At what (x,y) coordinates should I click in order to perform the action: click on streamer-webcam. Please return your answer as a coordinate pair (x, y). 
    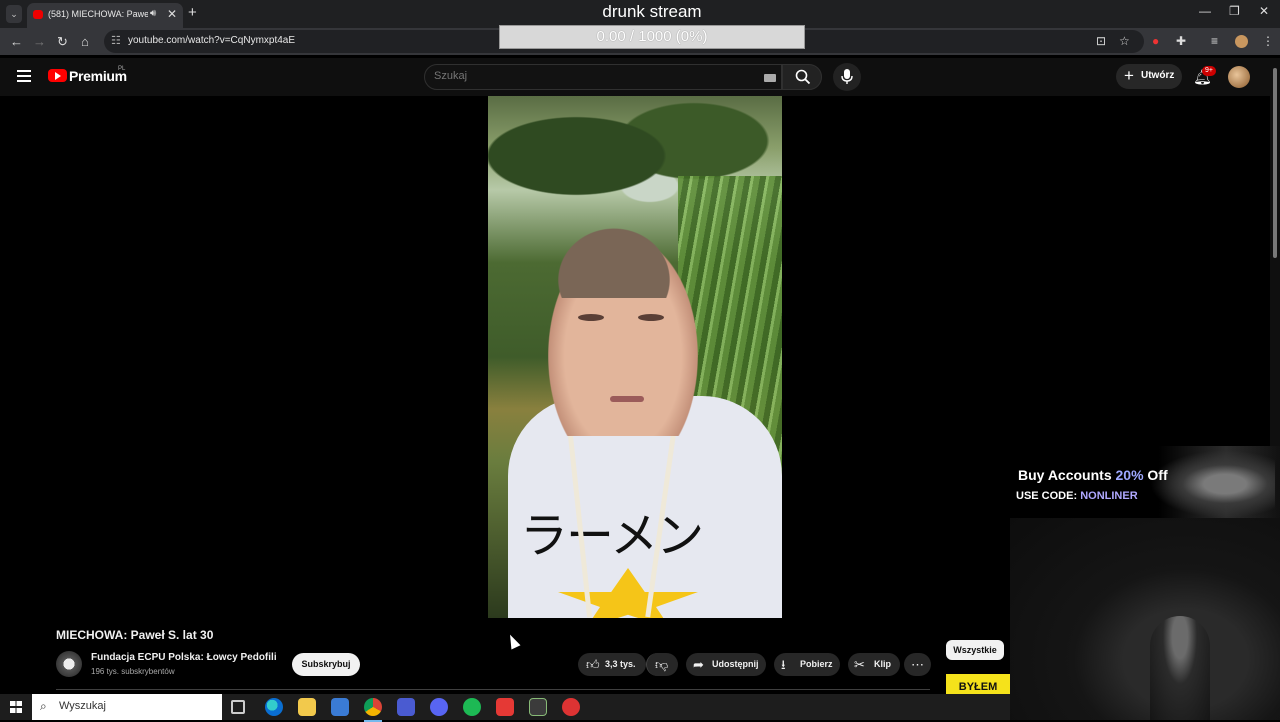
    Looking at the image, I should click on (1145, 619).